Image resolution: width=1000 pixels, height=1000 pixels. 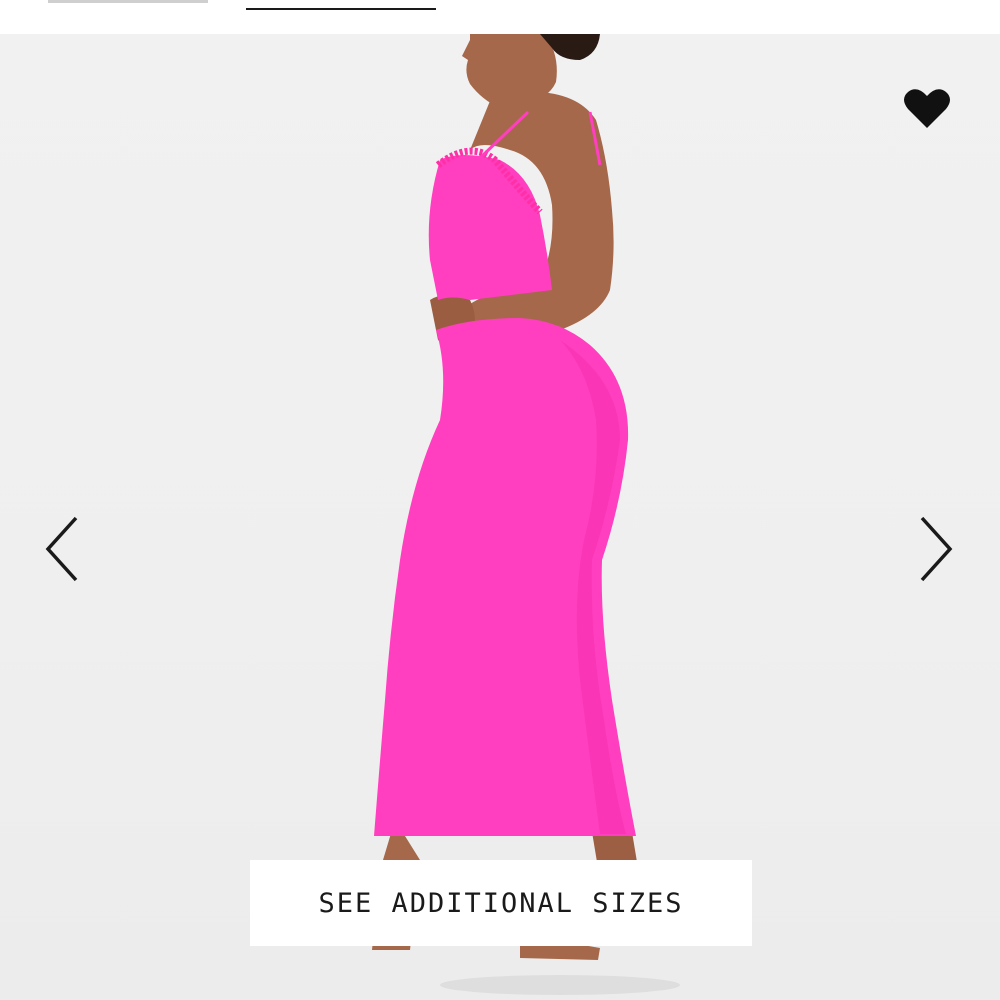 I want to click on chevron-left-icon, so click(x=61, y=549).